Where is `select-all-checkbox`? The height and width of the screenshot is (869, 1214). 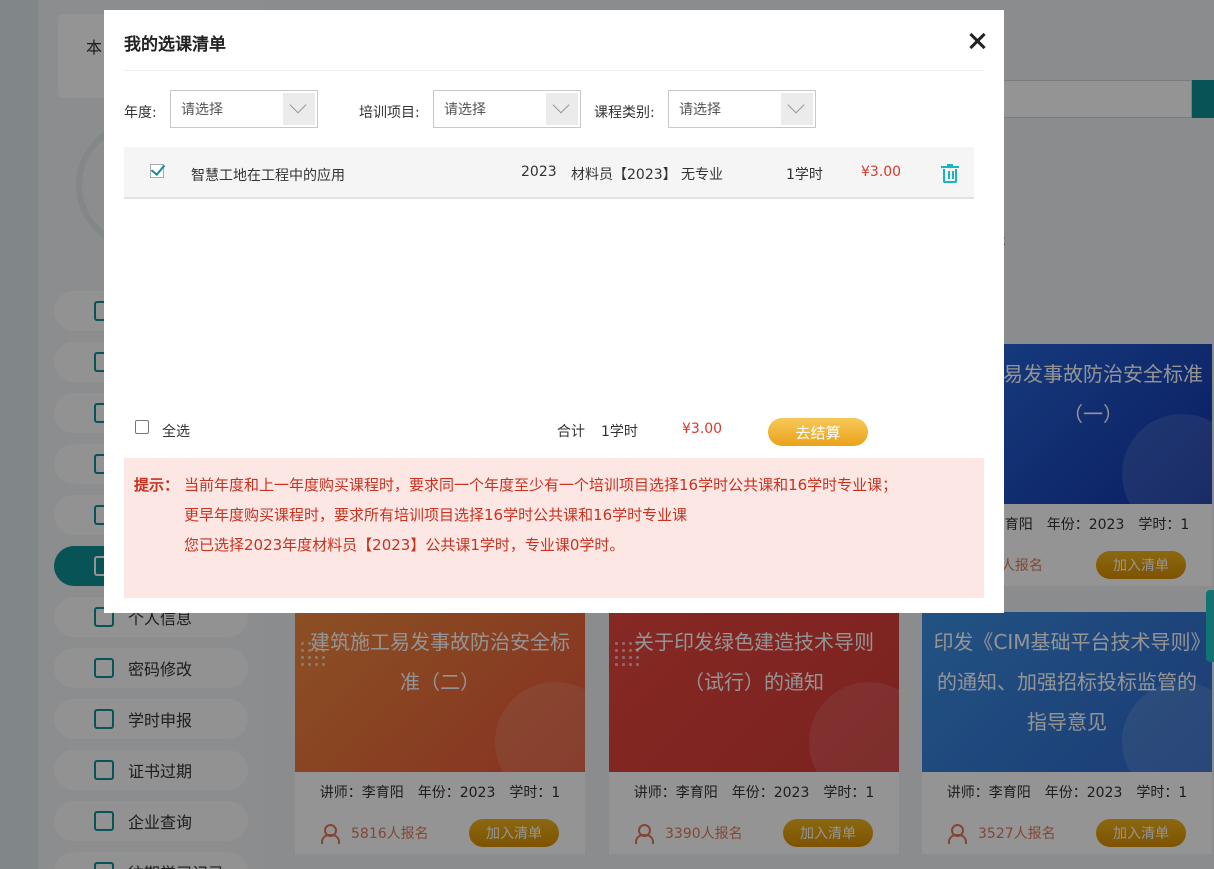 select-all-checkbox is located at coordinates (142, 427).